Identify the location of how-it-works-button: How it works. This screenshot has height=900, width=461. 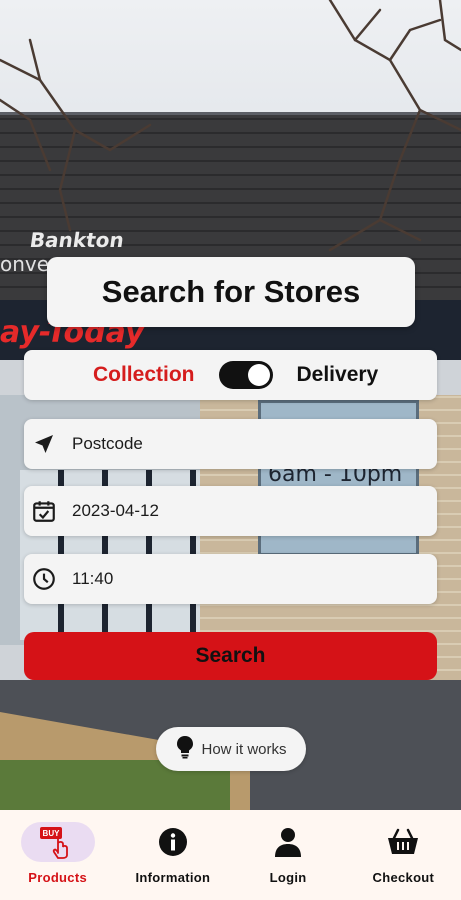
(231, 749).